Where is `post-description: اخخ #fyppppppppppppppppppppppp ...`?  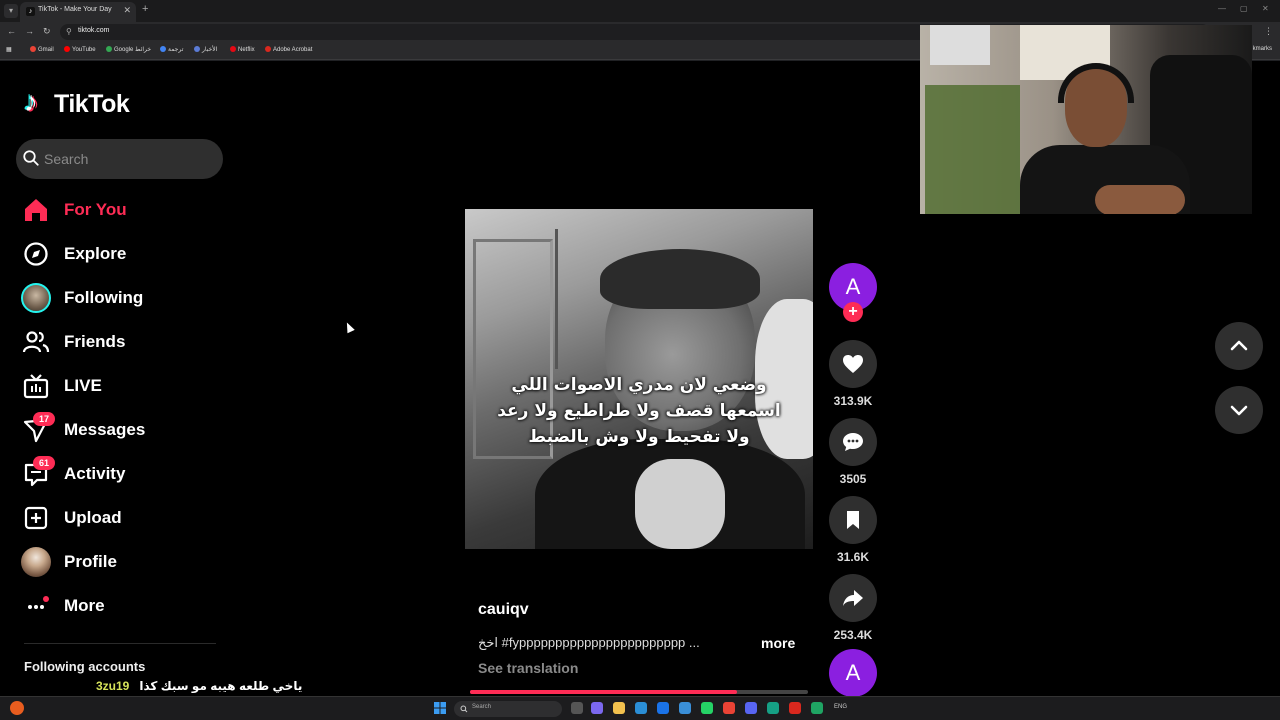
post-description: اخخ #fyppppppppppppppppppppppp ... is located at coordinates (589, 642).